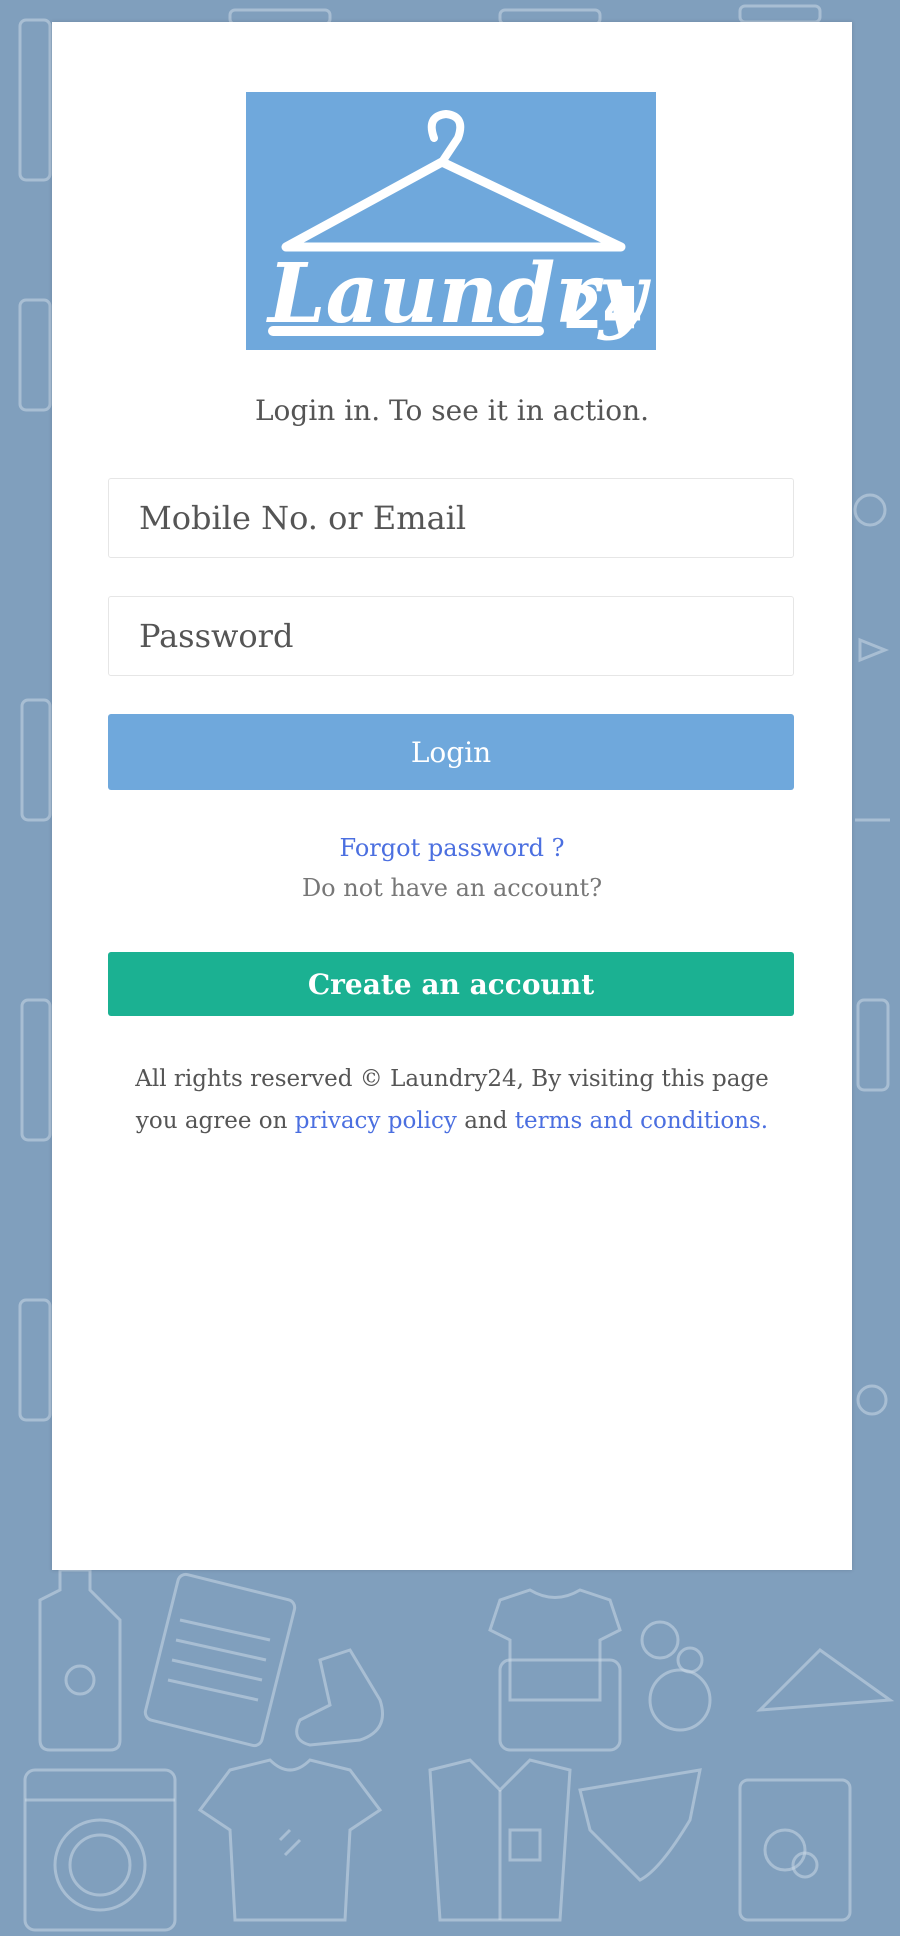  I want to click on detergent-icon, so click(795, 1850).